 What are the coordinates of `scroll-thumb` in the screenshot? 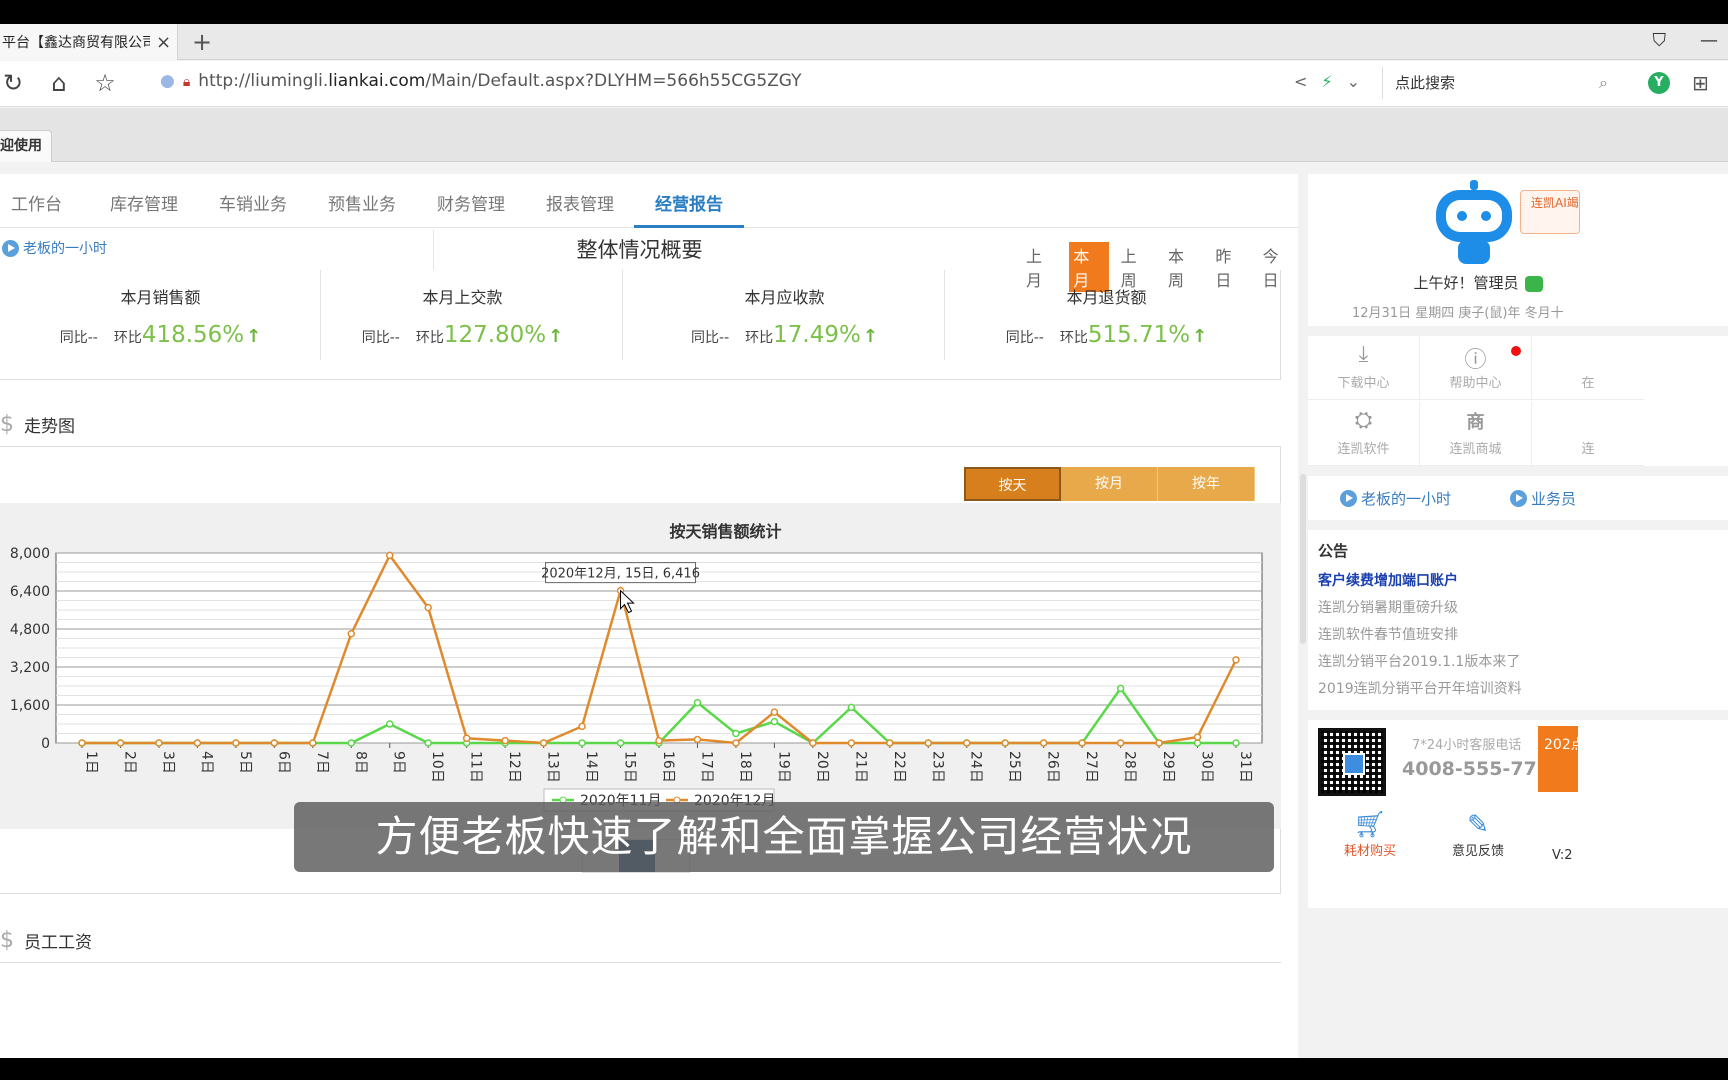 It's located at (1303, 559).